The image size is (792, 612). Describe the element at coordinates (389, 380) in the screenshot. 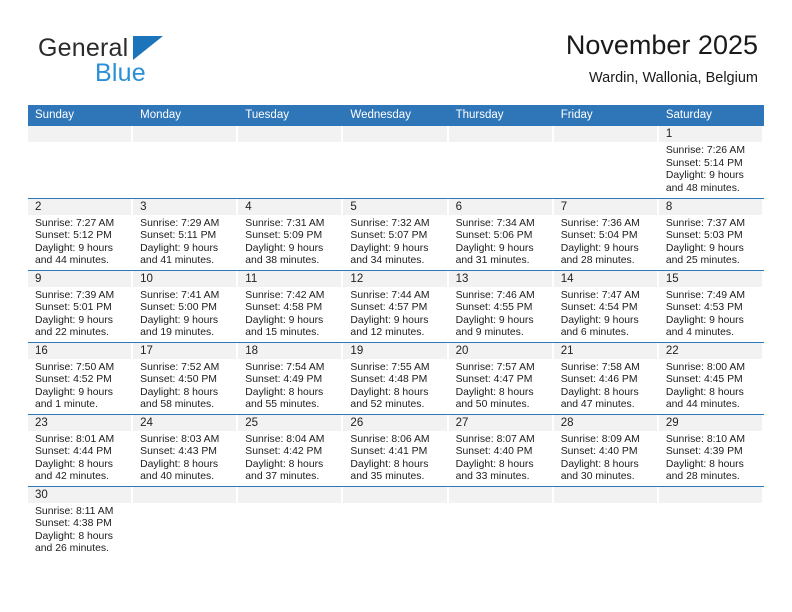

I see `sunset-text: Sunset: 4:48 PM` at that location.